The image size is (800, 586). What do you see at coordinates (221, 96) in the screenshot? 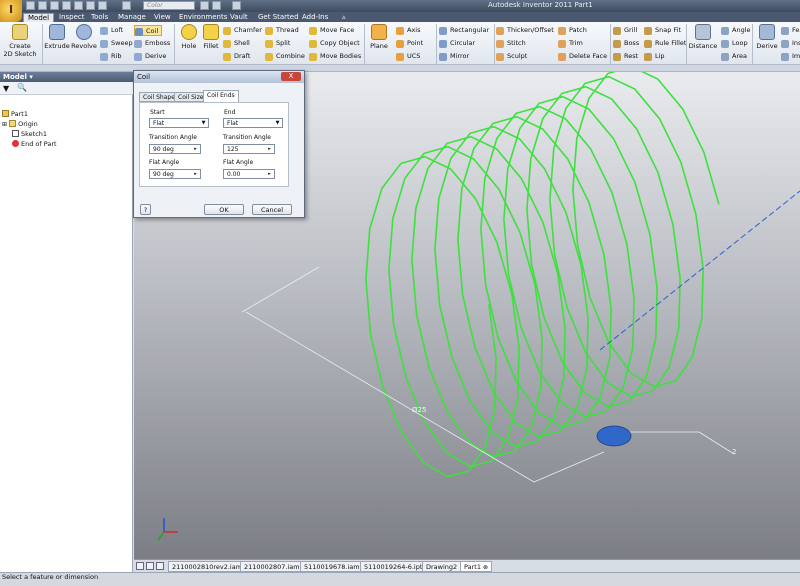
I see `tab-coil-ends: Coil Ends` at bounding box center [221, 96].